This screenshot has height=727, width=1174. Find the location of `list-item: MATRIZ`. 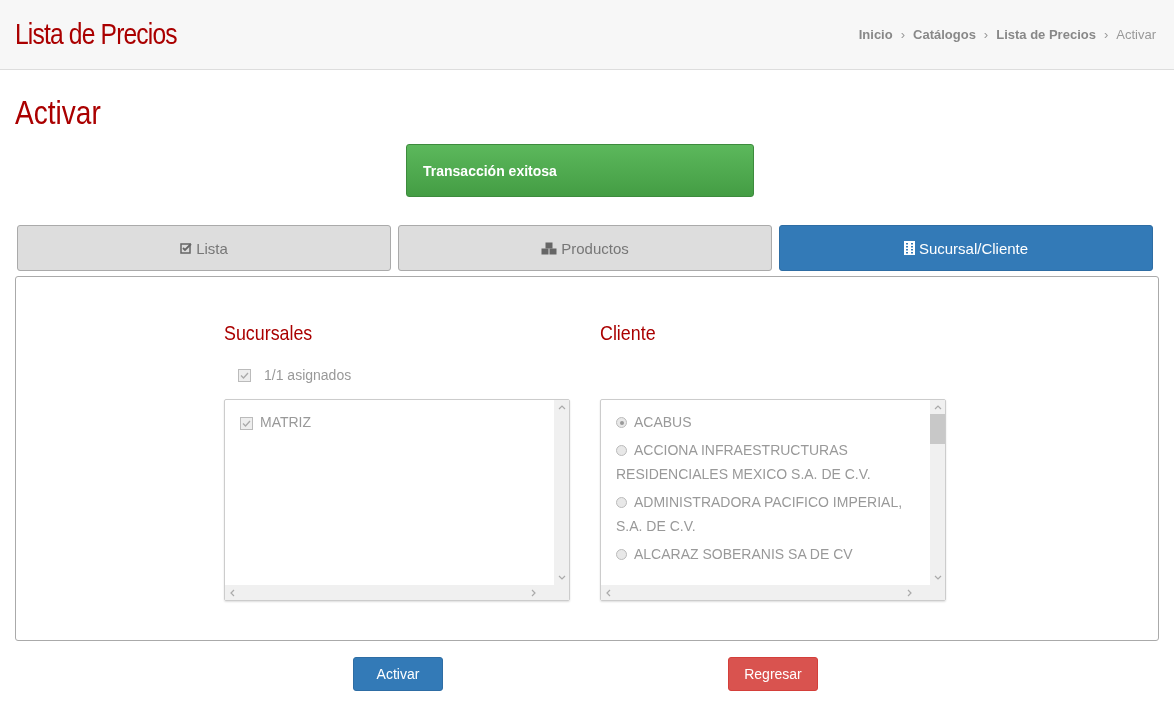

list-item: MATRIZ is located at coordinates (286, 422).